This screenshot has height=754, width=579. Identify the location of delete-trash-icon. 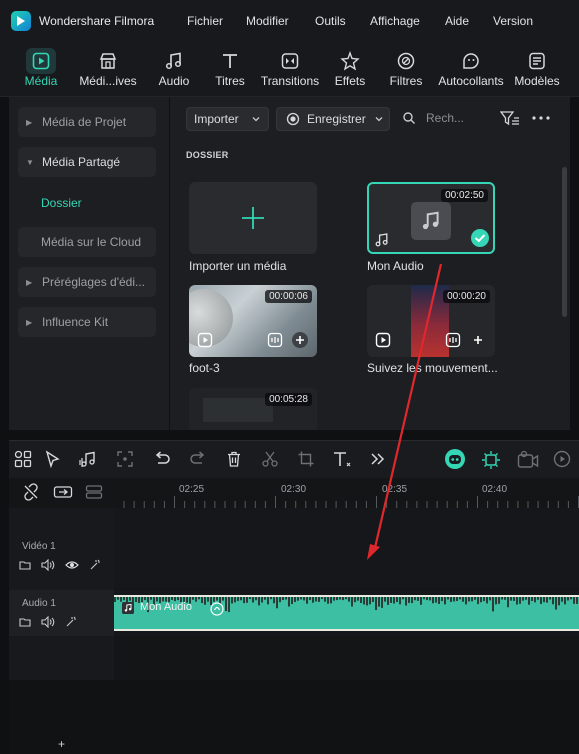
(234, 459).